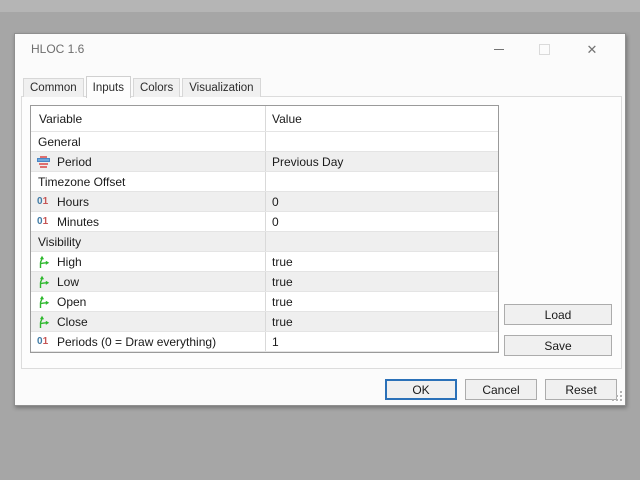 This screenshot has width=640, height=480. I want to click on table-row-high: High true, so click(264, 262).